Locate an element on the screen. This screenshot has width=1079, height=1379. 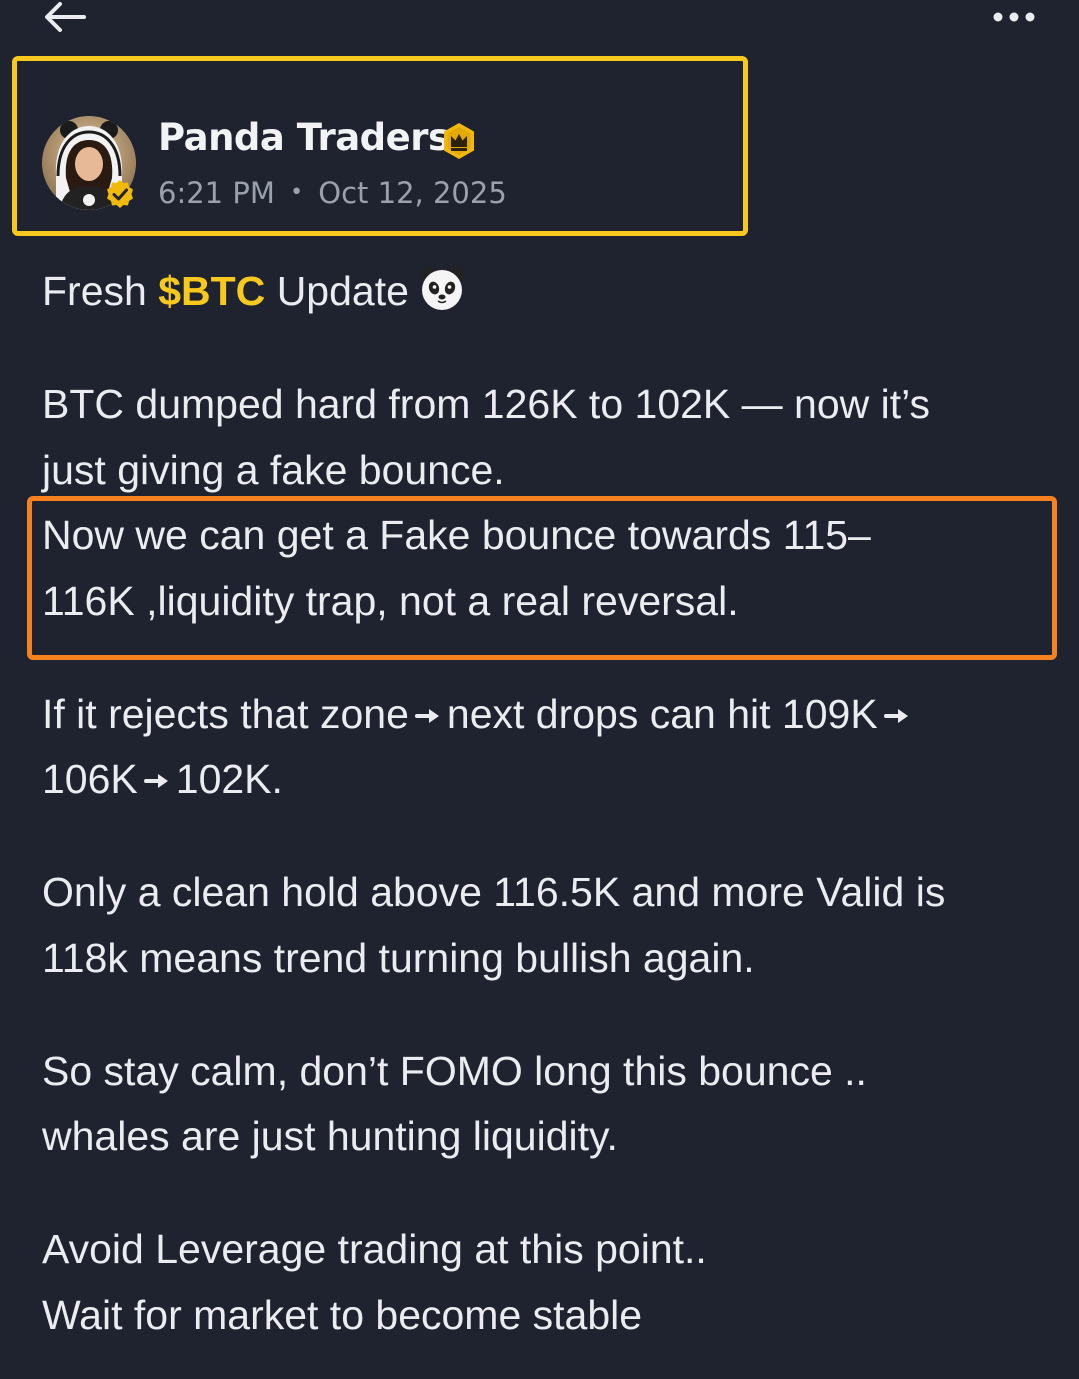
post-timestamp: 6:21 PM • Oct 12, 2025 is located at coordinates (332, 193).